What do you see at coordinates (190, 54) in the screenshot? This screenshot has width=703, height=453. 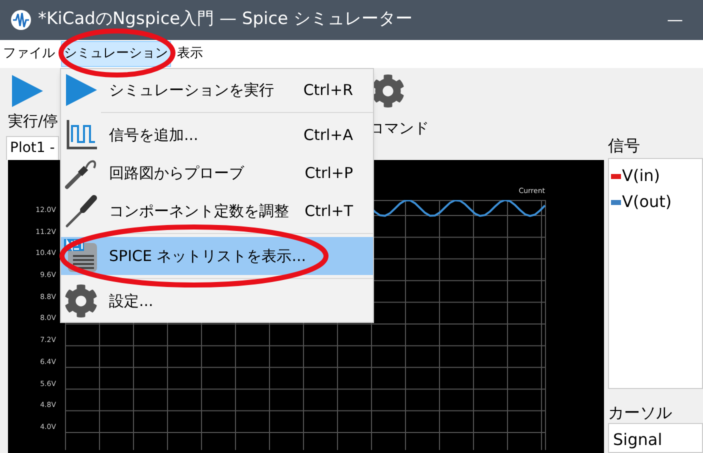 I see `menu-item: 表示` at bounding box center [190, 54].